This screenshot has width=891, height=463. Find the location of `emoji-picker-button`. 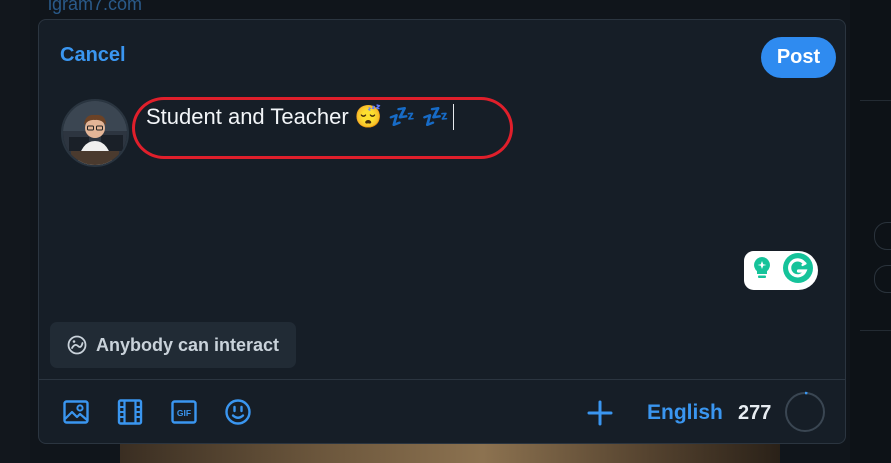

emoji-picker-button is located at coordinates (238, 412).